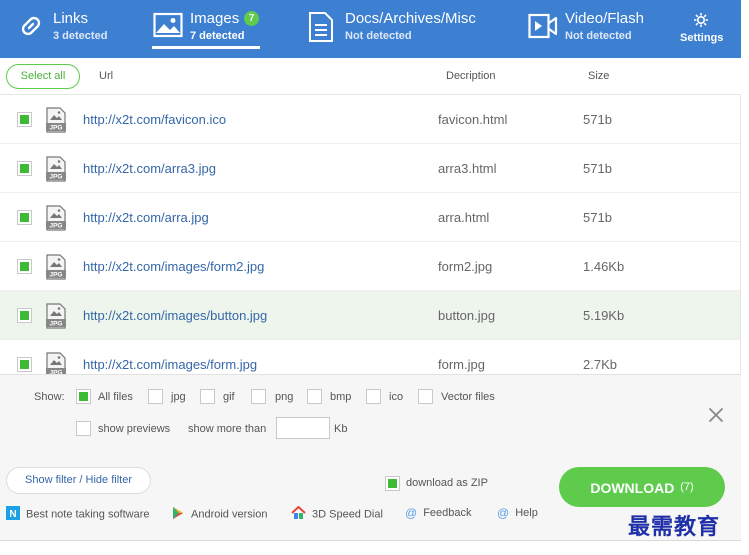  What do you see at coordinates (83, 428) in the screenshot?
I see `show-previews-checkbox` at bounding box center [83, 428].